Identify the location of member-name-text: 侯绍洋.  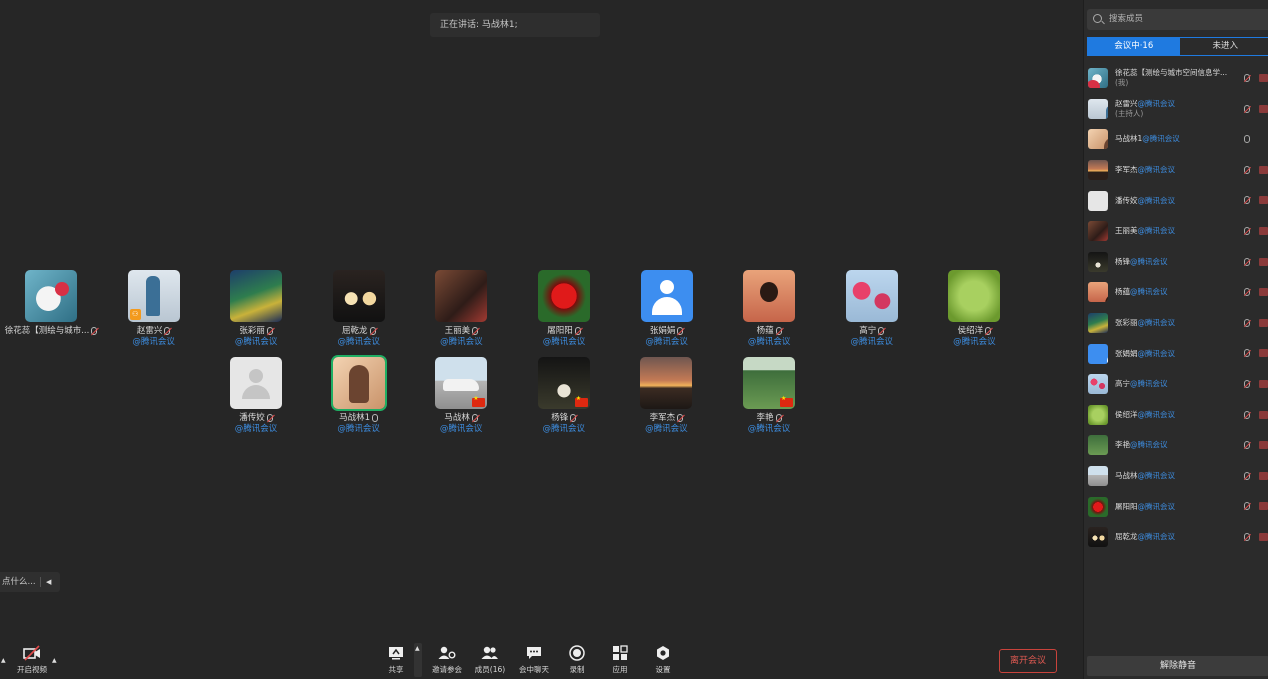
(1126, 414).